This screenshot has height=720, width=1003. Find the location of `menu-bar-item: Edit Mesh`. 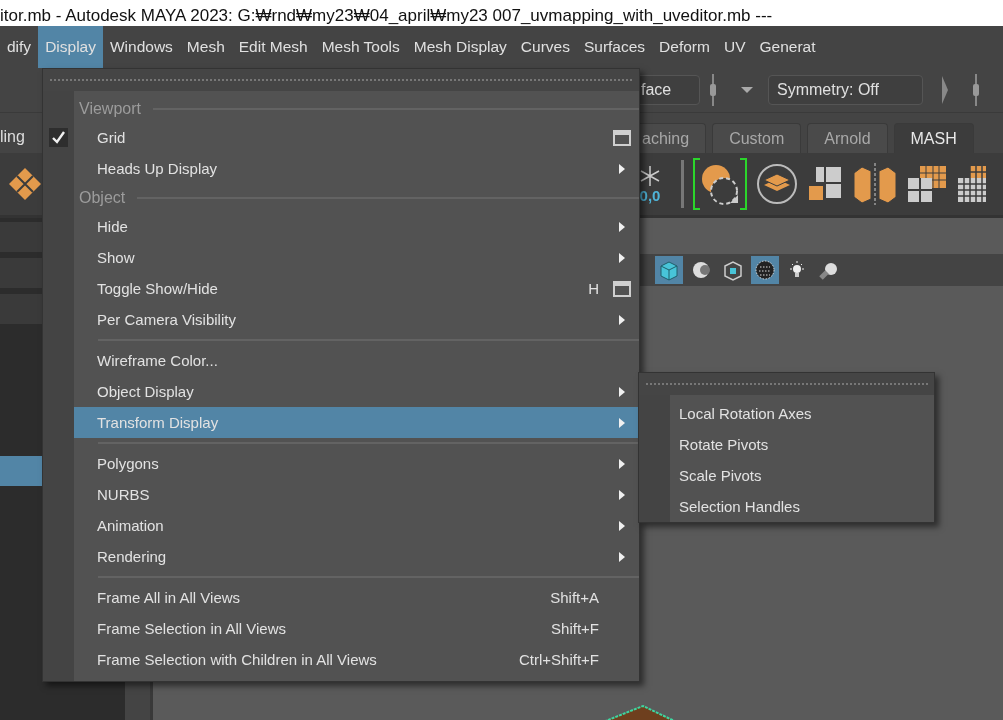

menu-bar-item: Edit Mesh is located at coordinates (273, 47).